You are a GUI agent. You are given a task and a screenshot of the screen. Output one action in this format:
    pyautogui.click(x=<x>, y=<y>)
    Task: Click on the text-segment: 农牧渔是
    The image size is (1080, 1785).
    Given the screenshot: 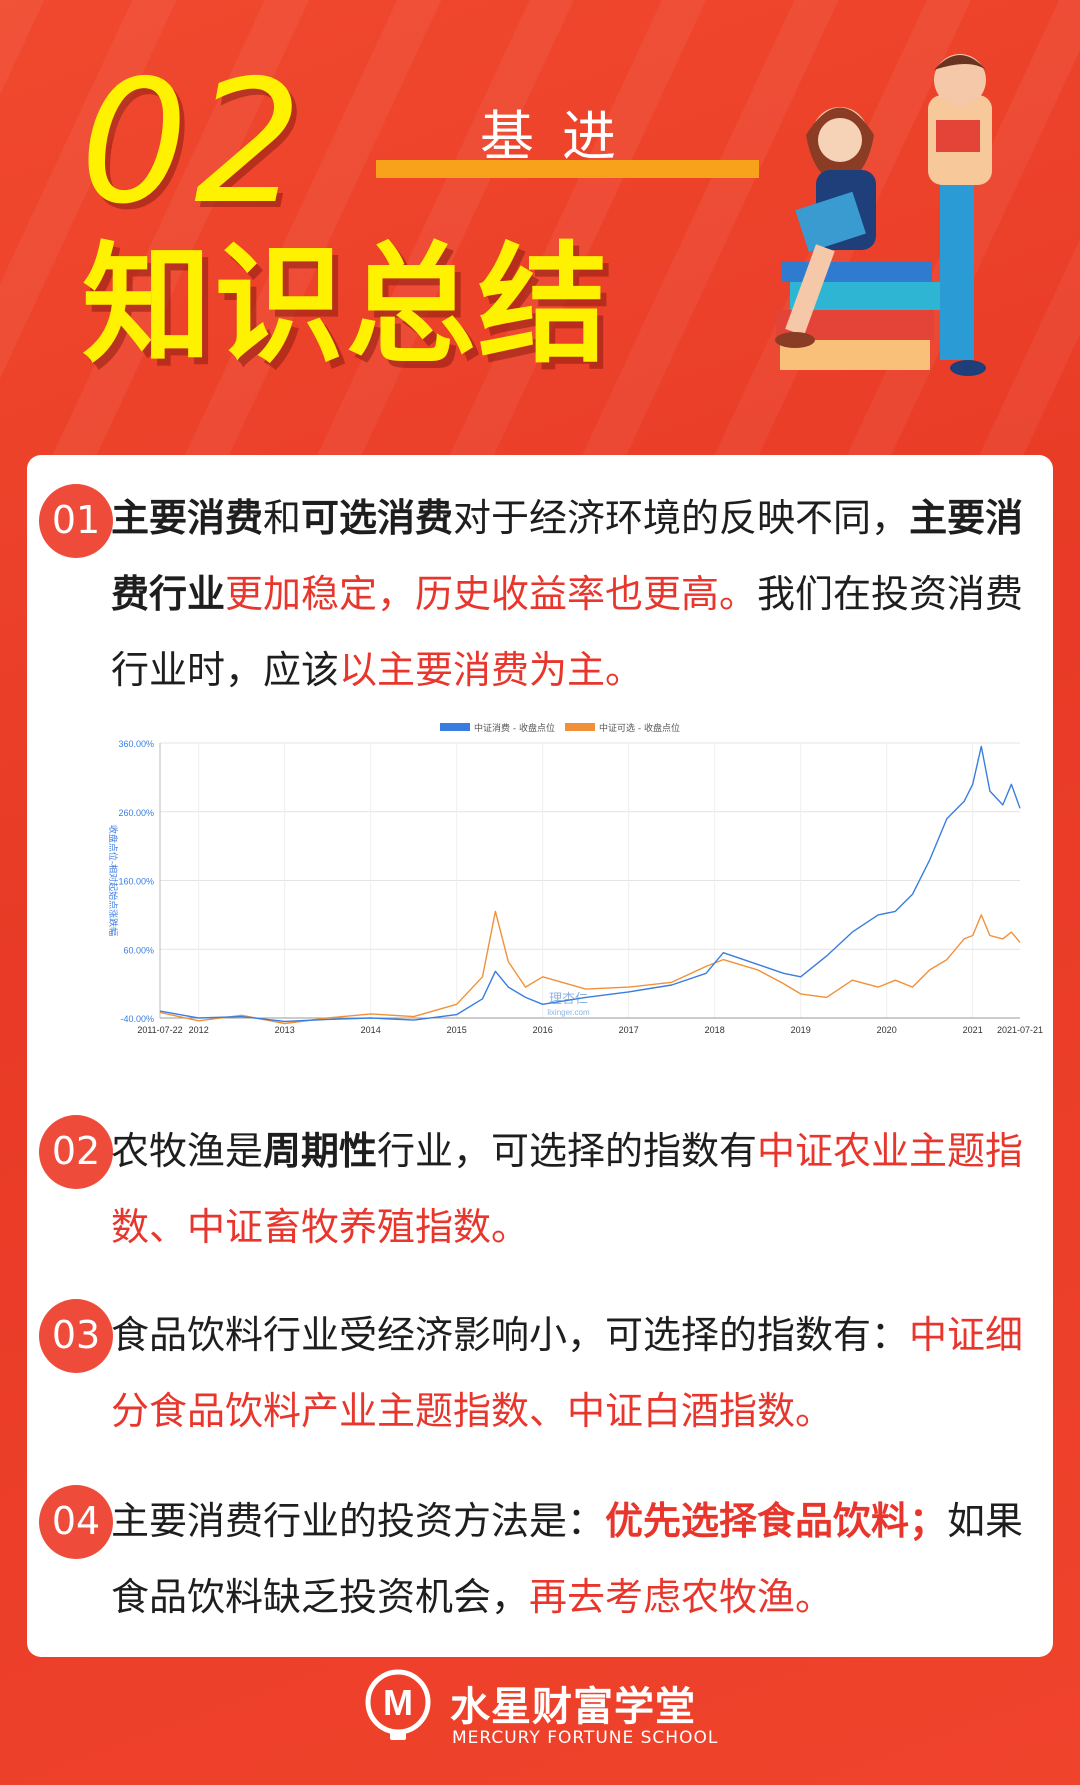 What is the action you would take?
    pyautogui.click(x=187, y=1151)
    